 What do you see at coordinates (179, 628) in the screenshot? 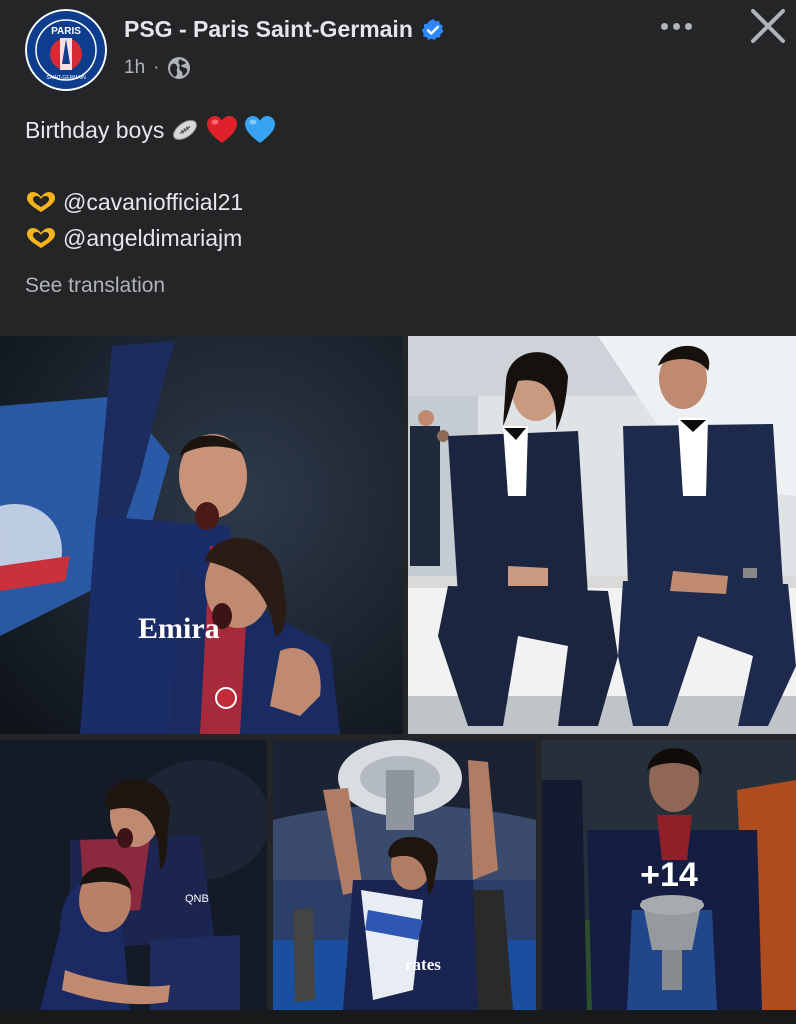
I see `jersey-text-1: Emira` at bounding box center [179, 628].